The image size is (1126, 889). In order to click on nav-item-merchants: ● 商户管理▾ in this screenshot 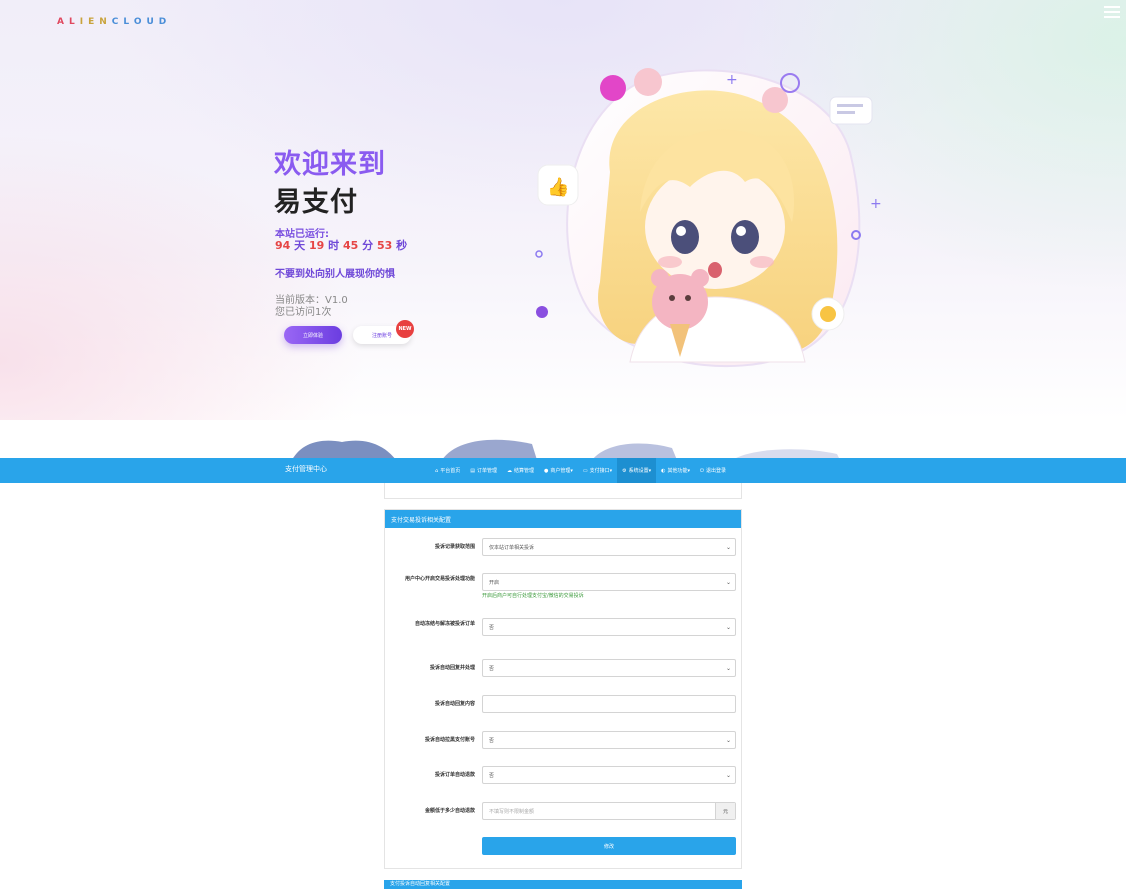, I will do `click(558, 470)`.